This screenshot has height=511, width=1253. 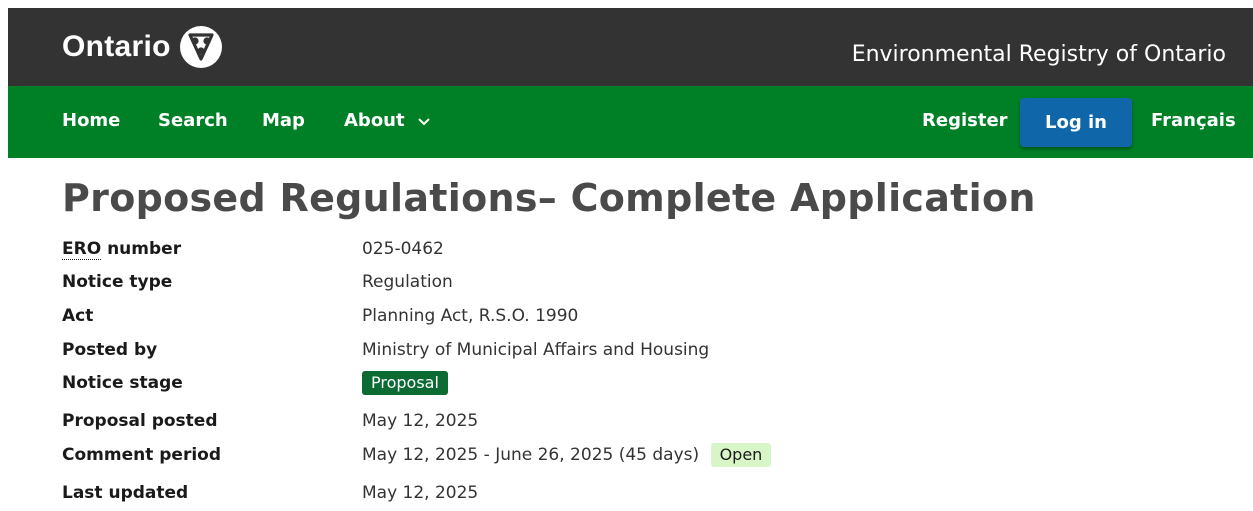 What do you see at coordinates (403, 249) in the screenshot?
I see `ero-number-value: 025-0462` at bounding box center [403, 249].